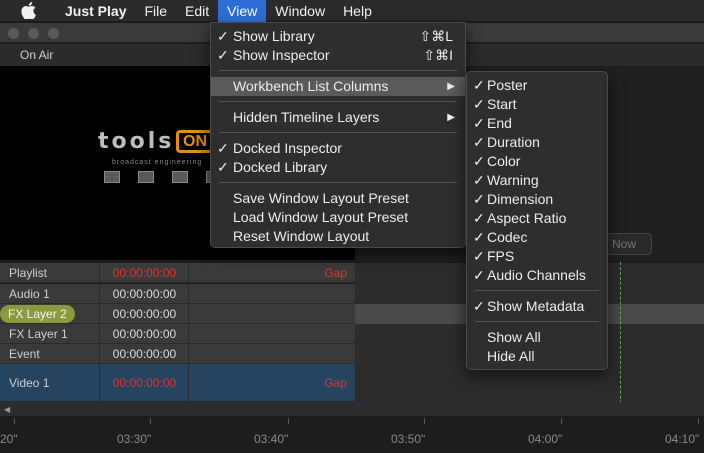 This screenshot has width=704, height=453. What do you see at coordinates (281, 55) in the screenshot?
I see `menu-item-label: Show Inspector` at bounding box center [281, 55].